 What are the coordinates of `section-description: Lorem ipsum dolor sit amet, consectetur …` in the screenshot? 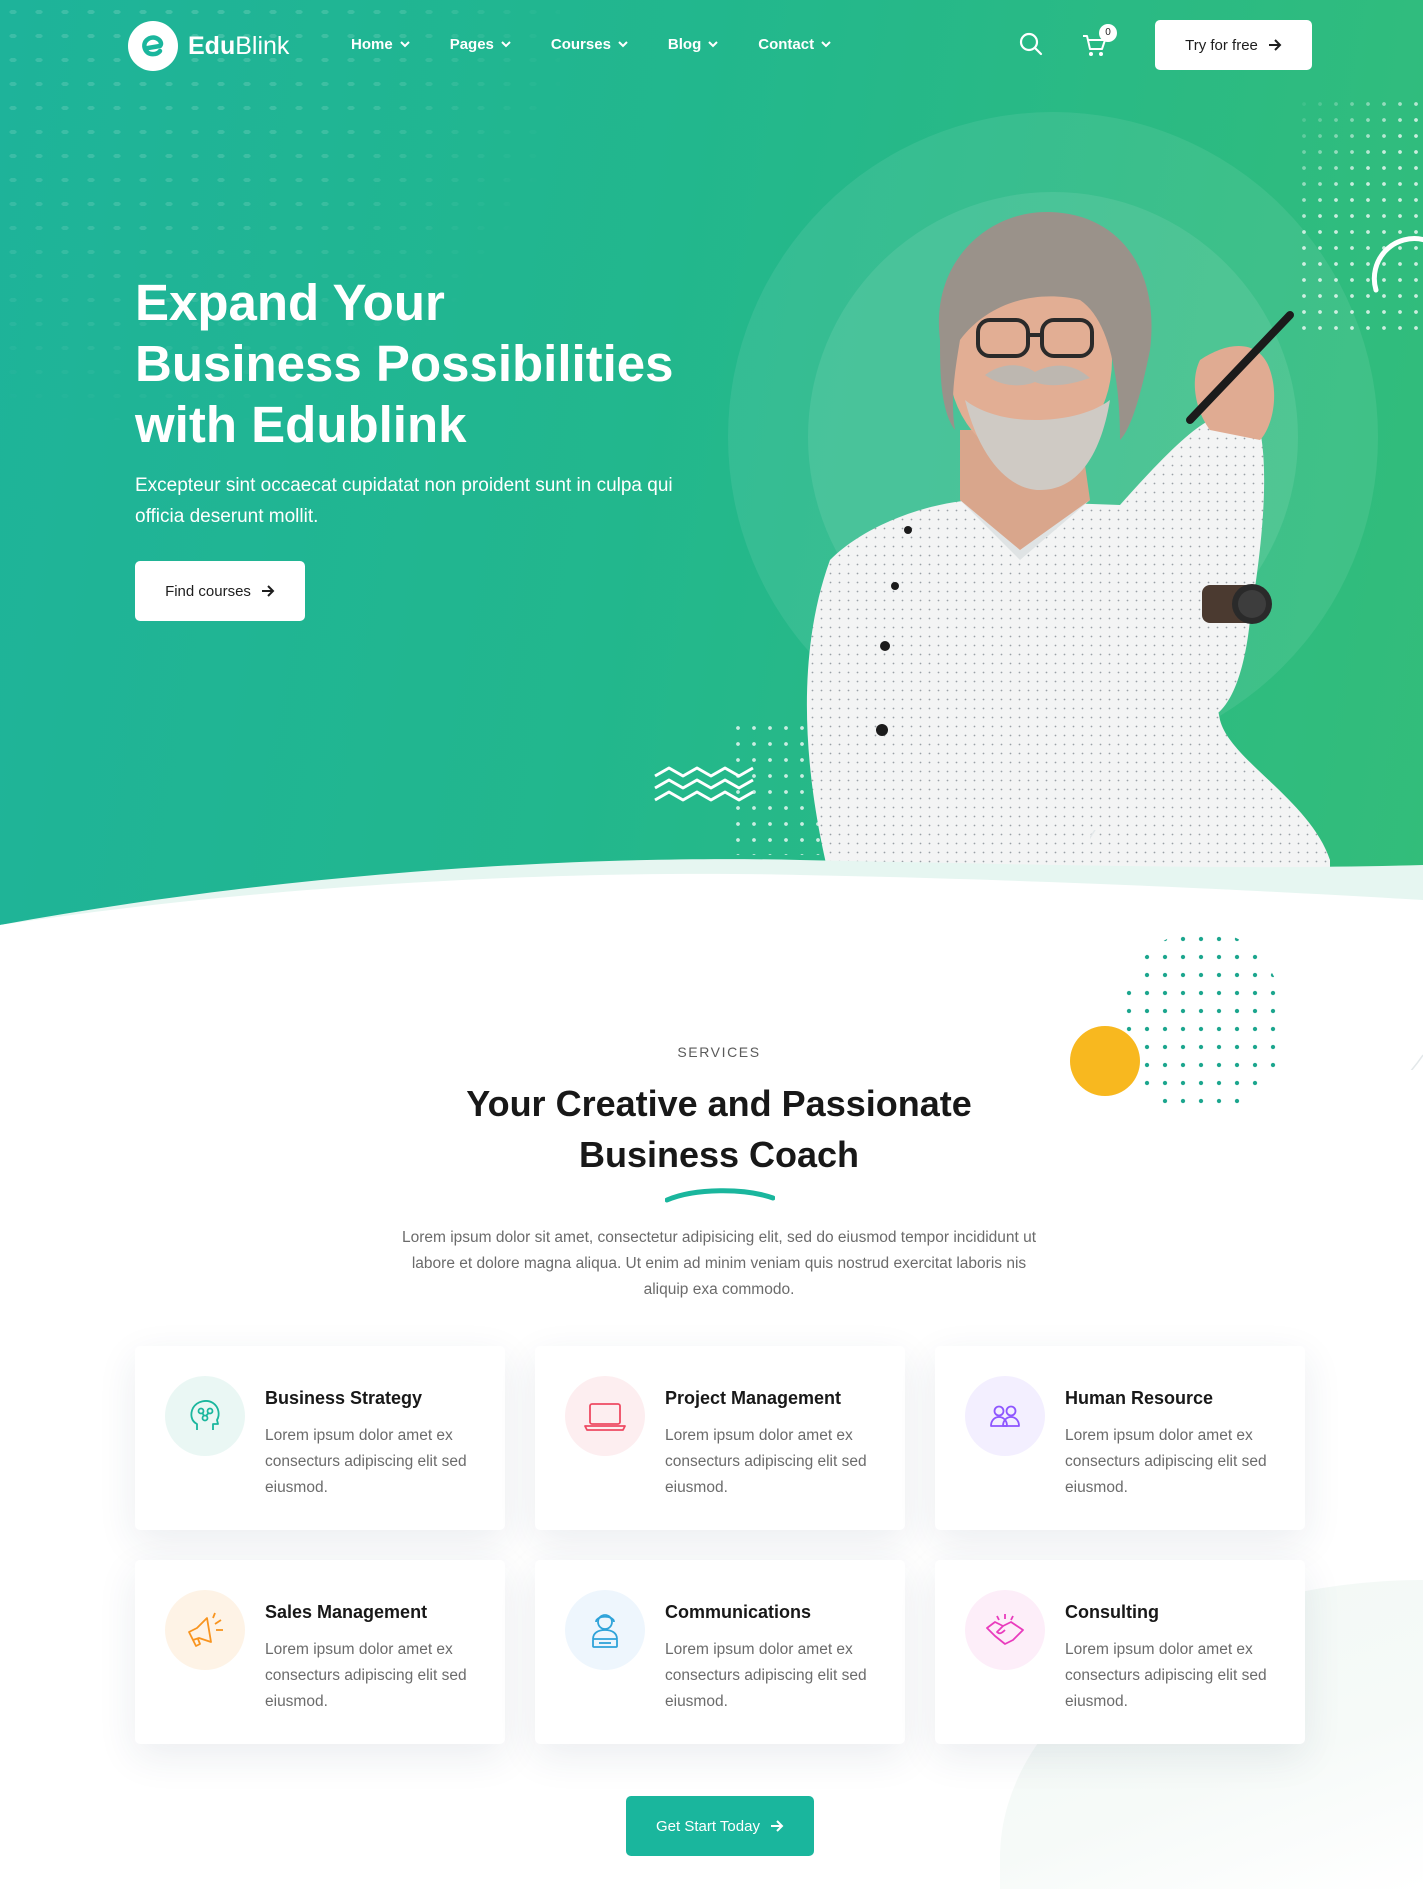 It's located at (719, 1263).